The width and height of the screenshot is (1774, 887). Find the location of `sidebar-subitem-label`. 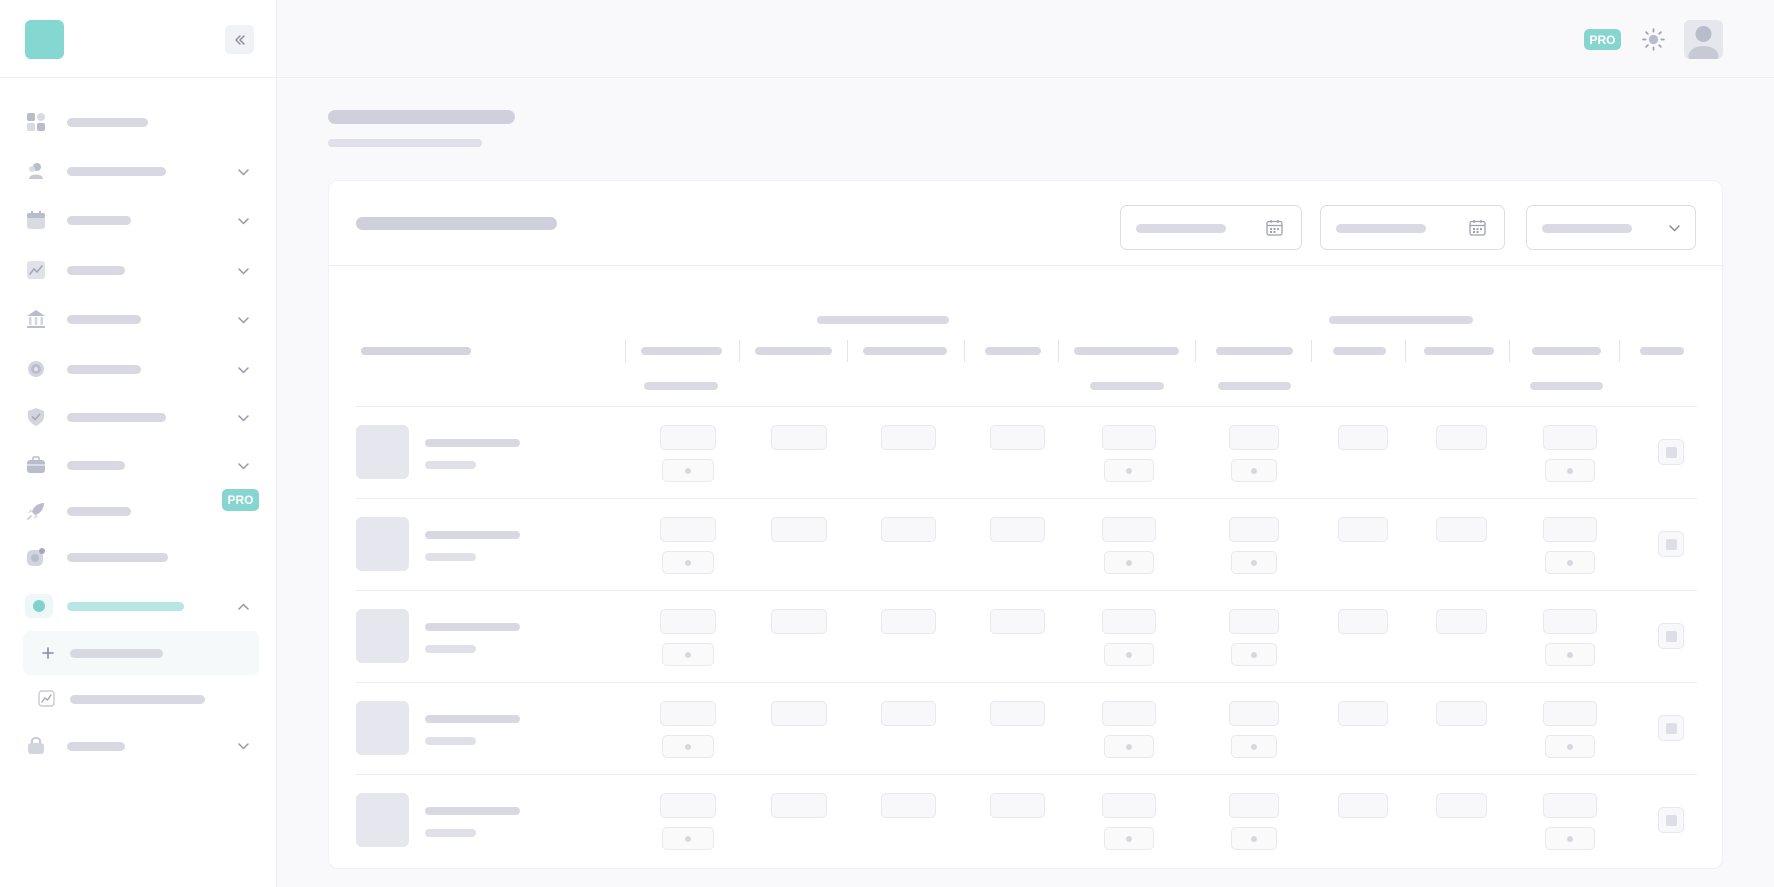

sidebar-subitem-label is located at coordinates (116, 653).